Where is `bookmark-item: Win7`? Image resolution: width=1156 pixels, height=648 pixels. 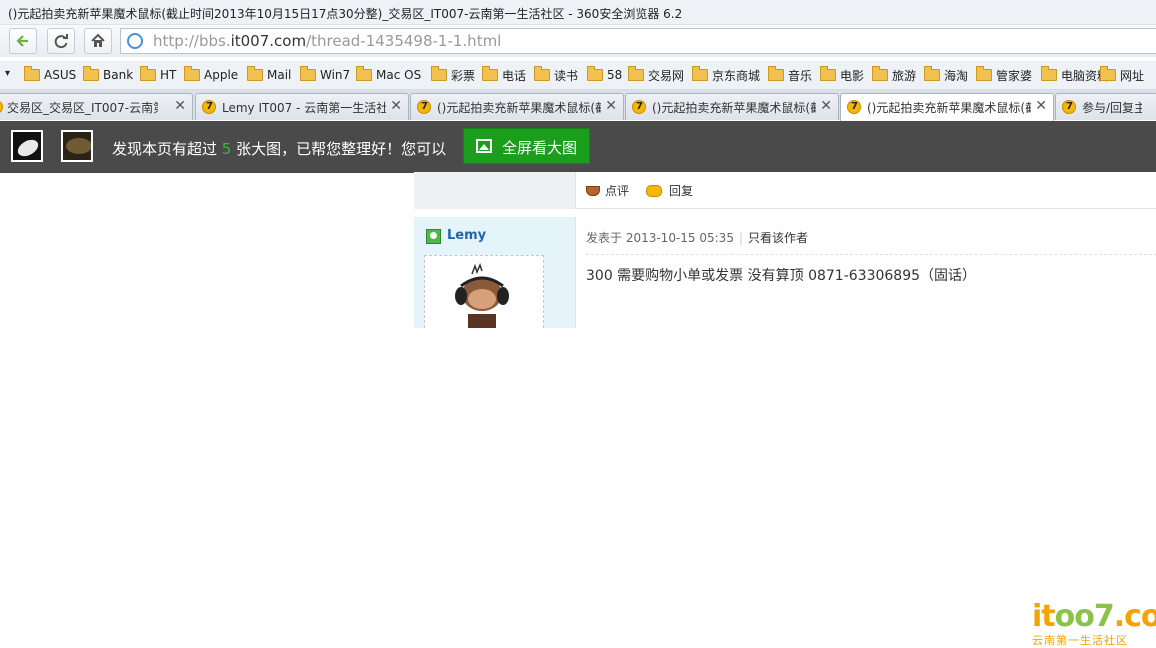 bookmark-item: Win7 is located at coordinates (325, 75).